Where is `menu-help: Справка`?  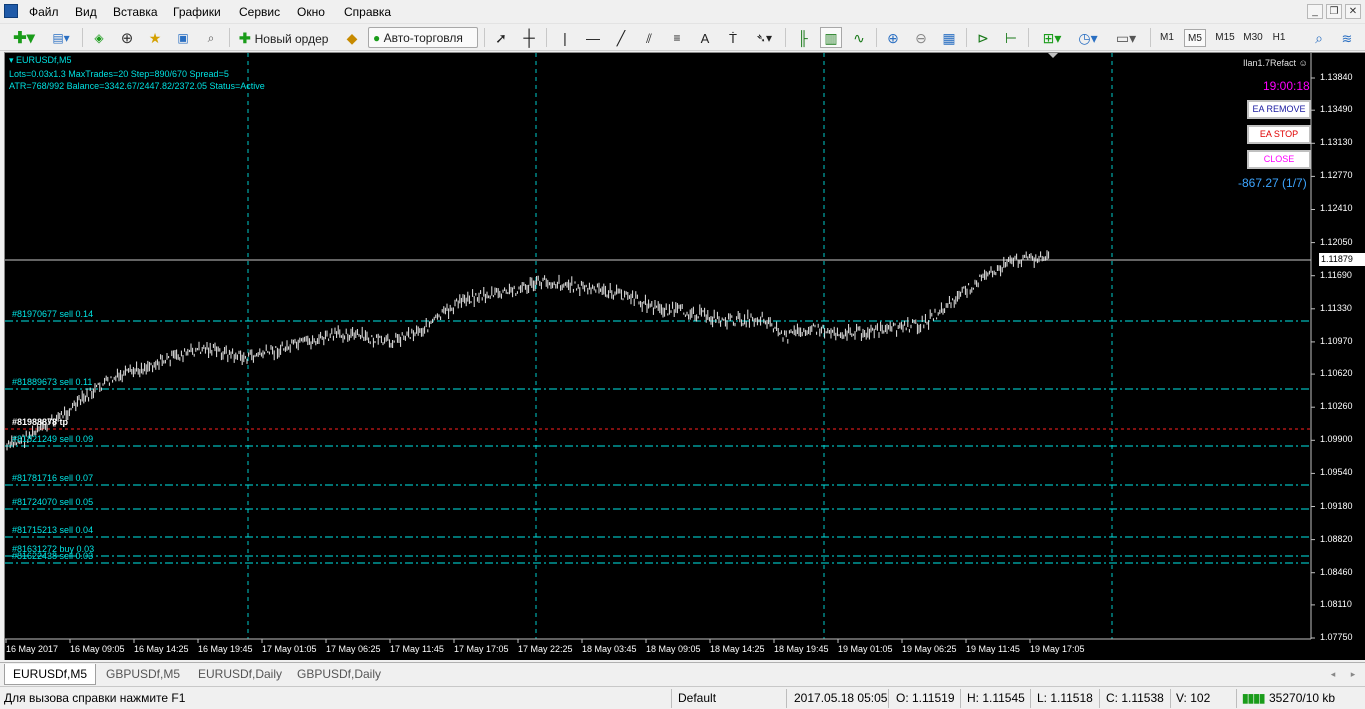 menu-help: Справка is located at coordinates (367, 12).